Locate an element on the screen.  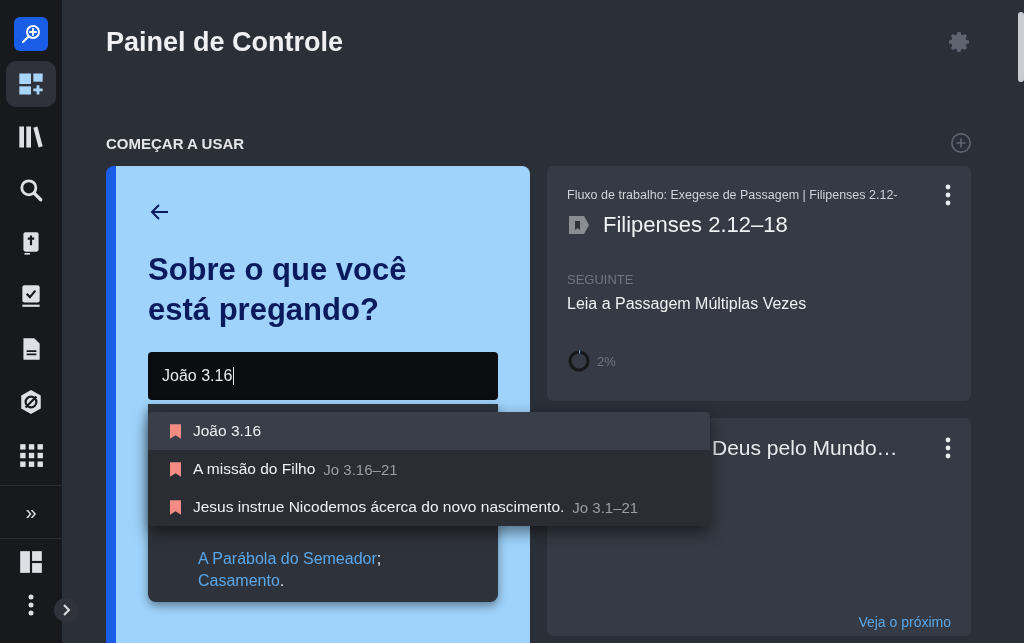
scrollbar-thumb is located at coordinates (1021, 47).